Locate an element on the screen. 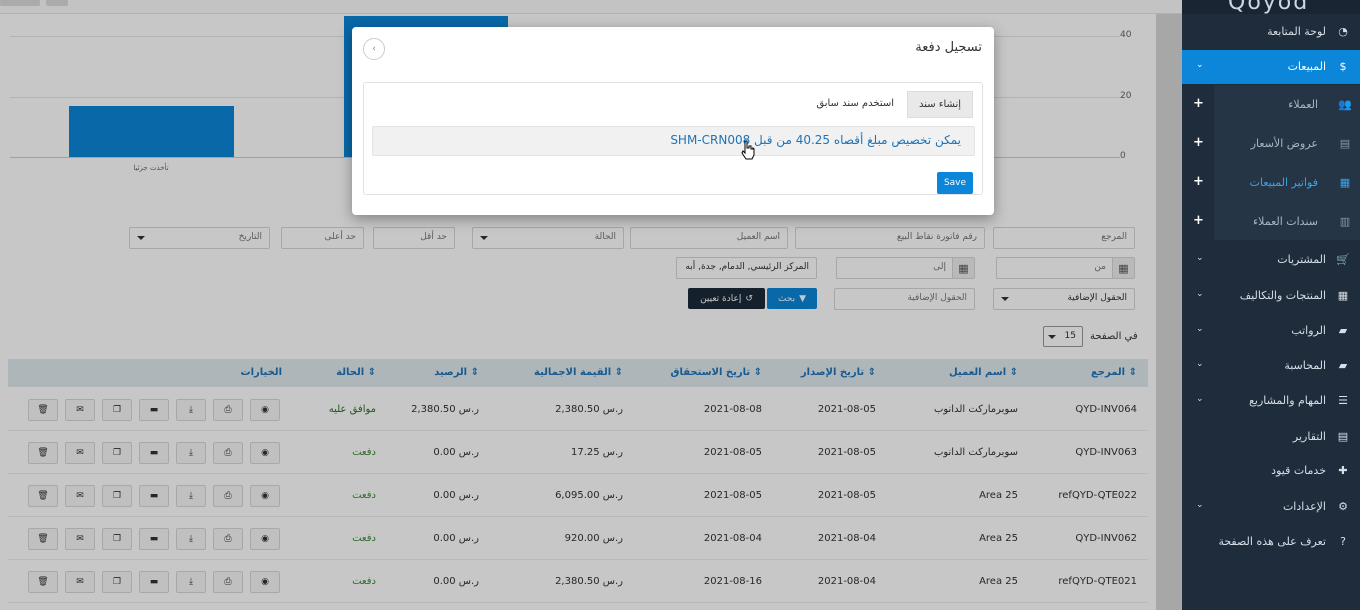  sidebar-item-6: 🛒 المشتريات ⌄ is located at coordinates (1271, 260).